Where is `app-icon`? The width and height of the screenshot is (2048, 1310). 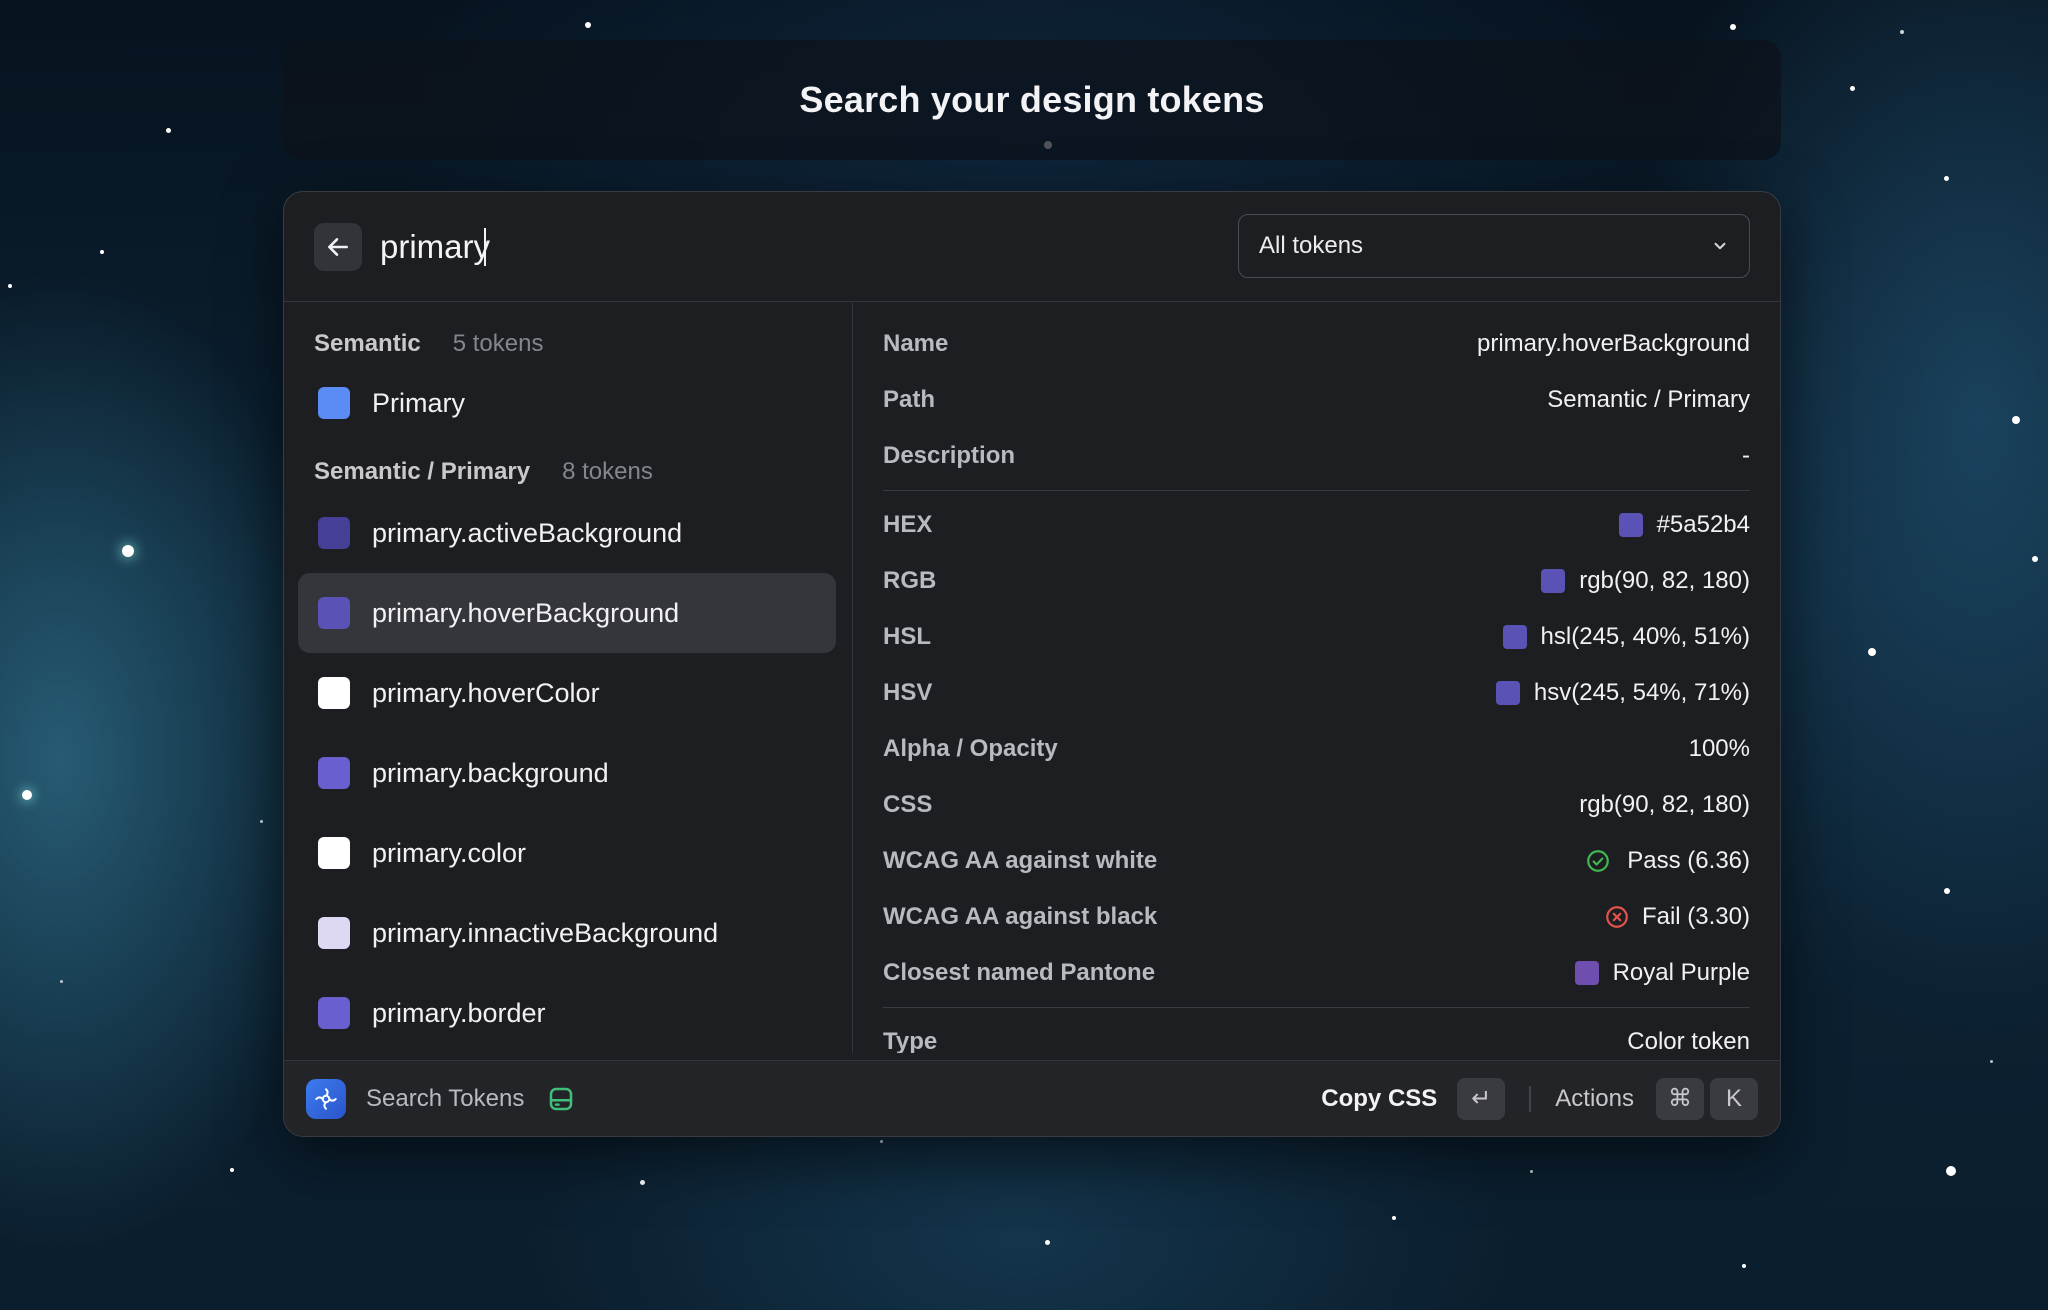 app-icon is located at coordinates (326, 1098).